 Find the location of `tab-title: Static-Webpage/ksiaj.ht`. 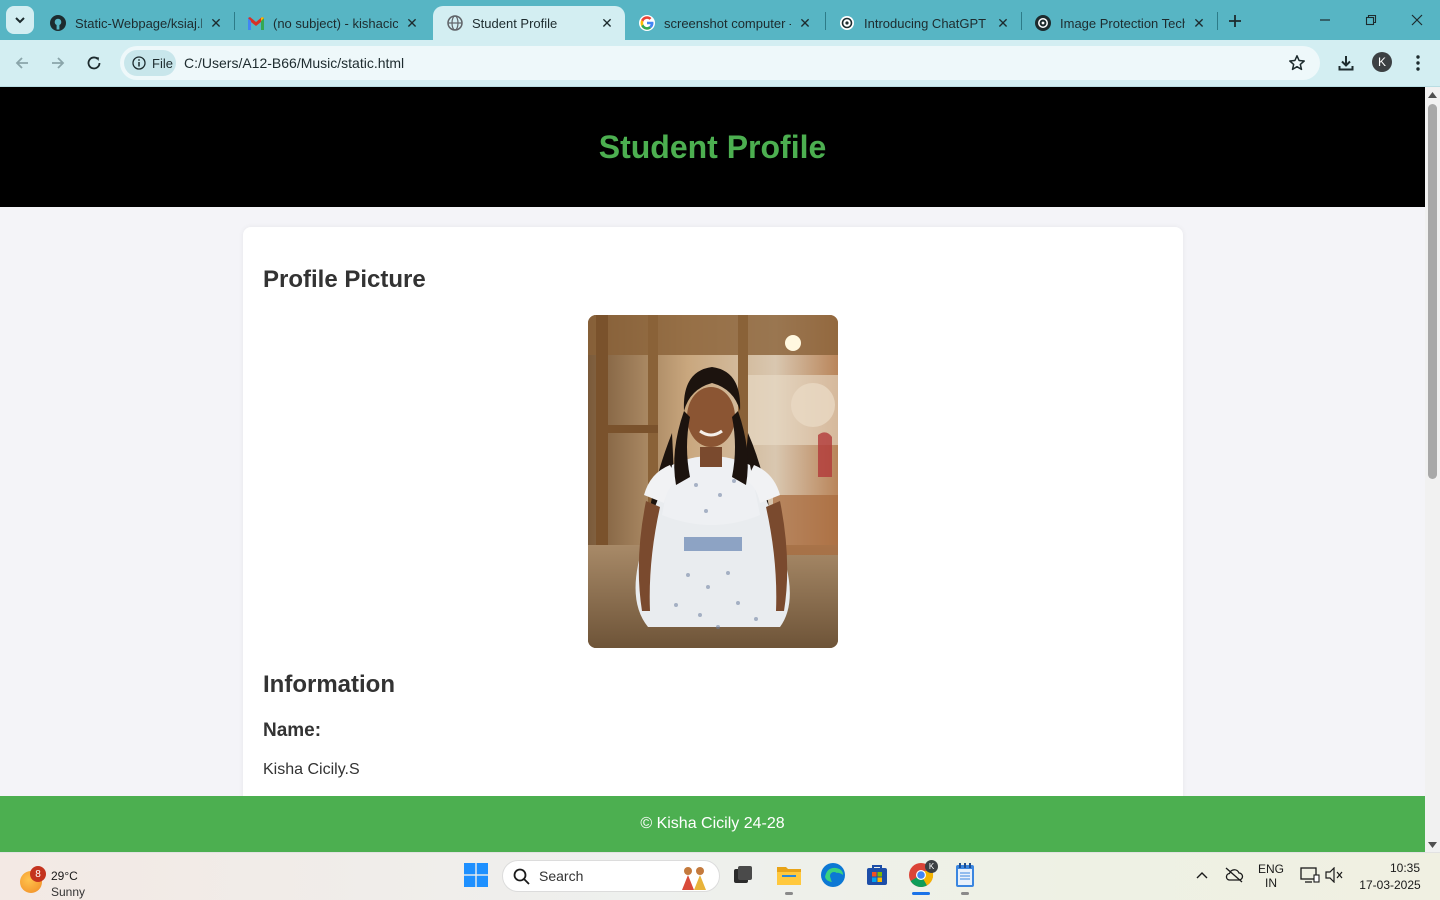

tab-title: Static-Webpage/ksiaj.ht is located at coordinates (138, 23).